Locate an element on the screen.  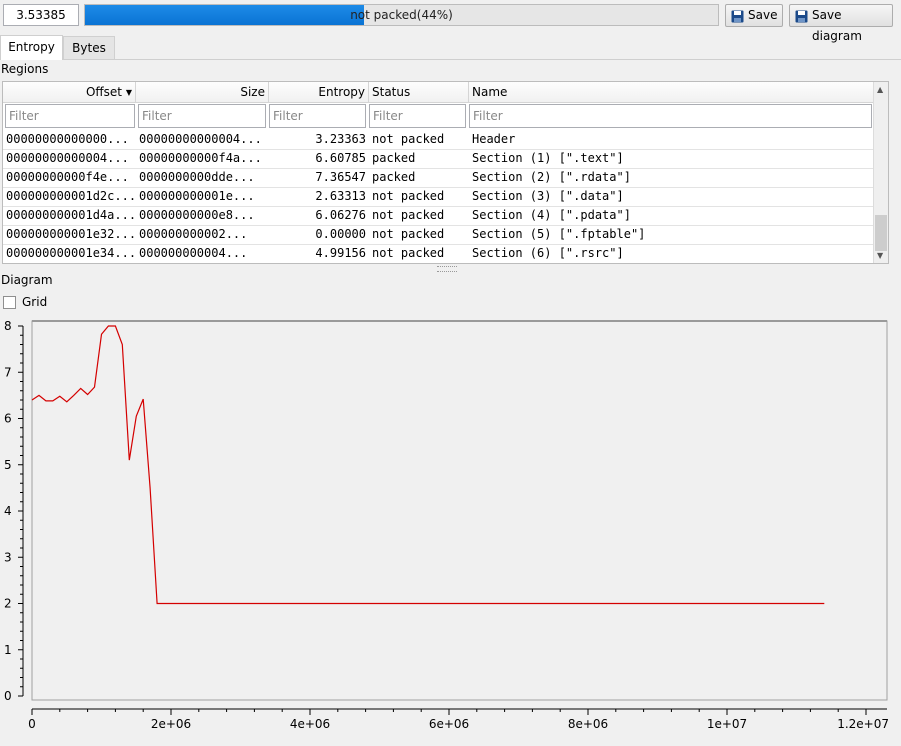
entropy-progress-bar: not packed(44%) is located at coordinates (401, 15).